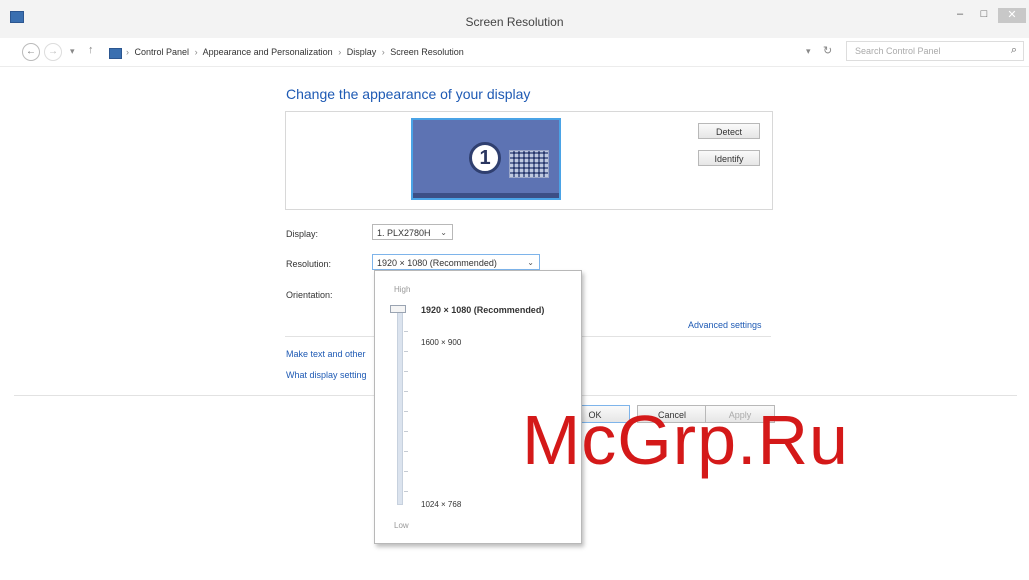 The height and width of the screenshot is (580, 1029). I want to click on forward-button: →, so click(53, 52).